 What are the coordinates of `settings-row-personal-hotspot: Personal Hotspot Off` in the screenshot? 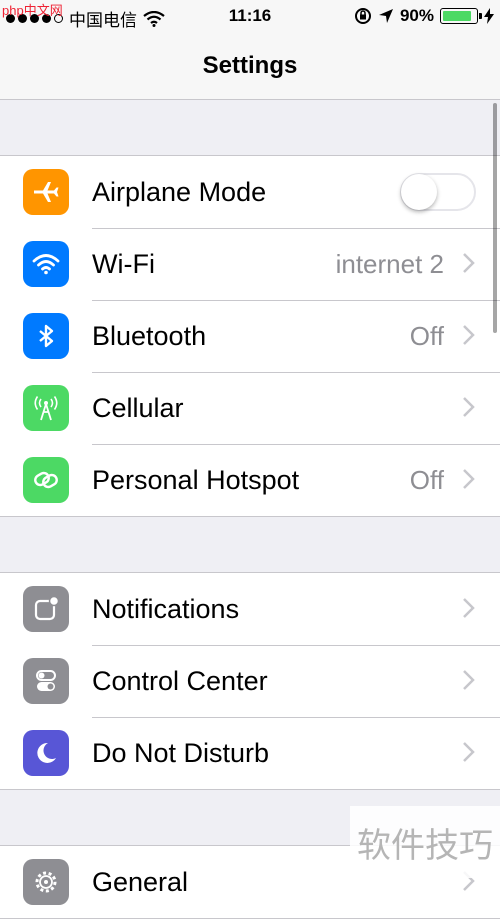 It's located at (250, 480).